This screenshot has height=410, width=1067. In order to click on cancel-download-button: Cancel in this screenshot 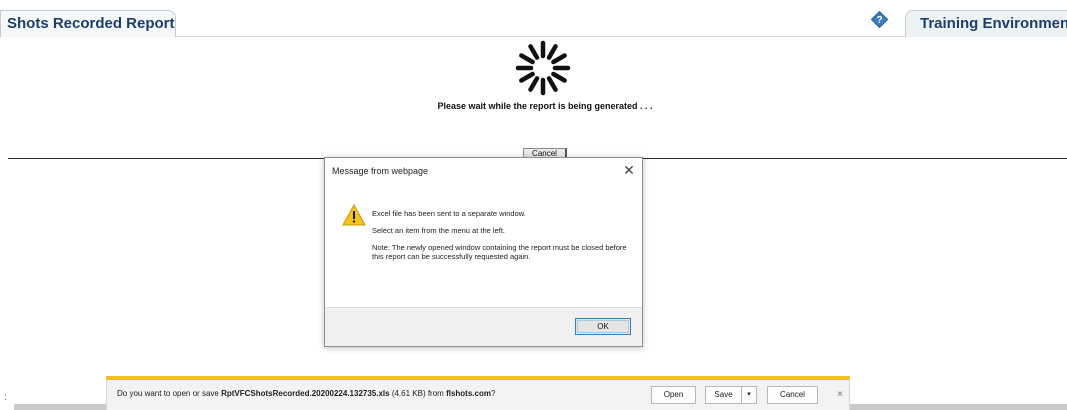, I will do `click(792, 395)`.